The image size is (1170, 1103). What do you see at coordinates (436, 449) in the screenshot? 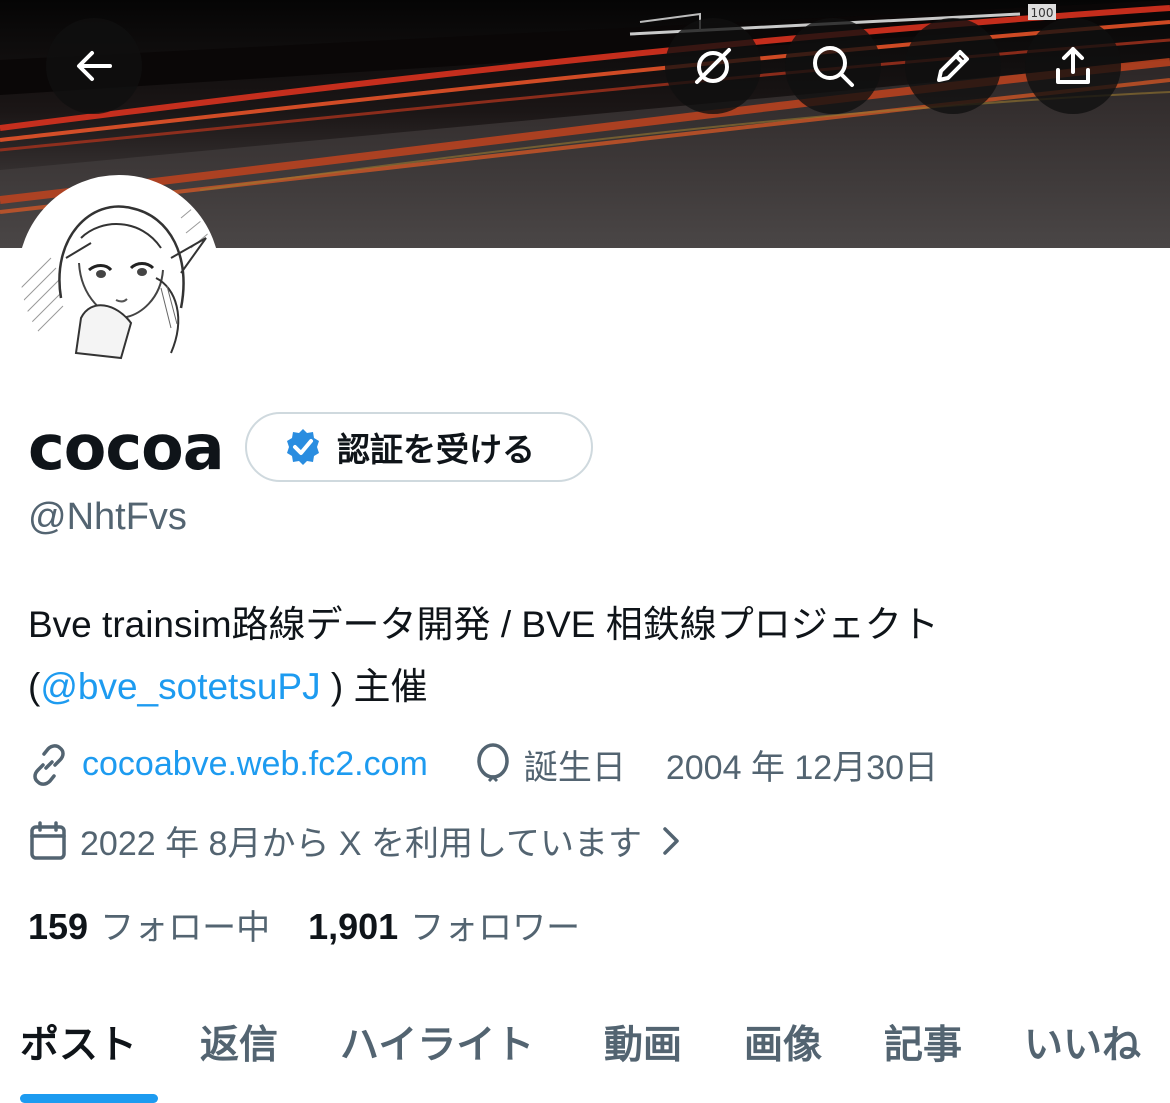
I see `get-verified-label: 認証を受ける` at bounding box center [436, 449].